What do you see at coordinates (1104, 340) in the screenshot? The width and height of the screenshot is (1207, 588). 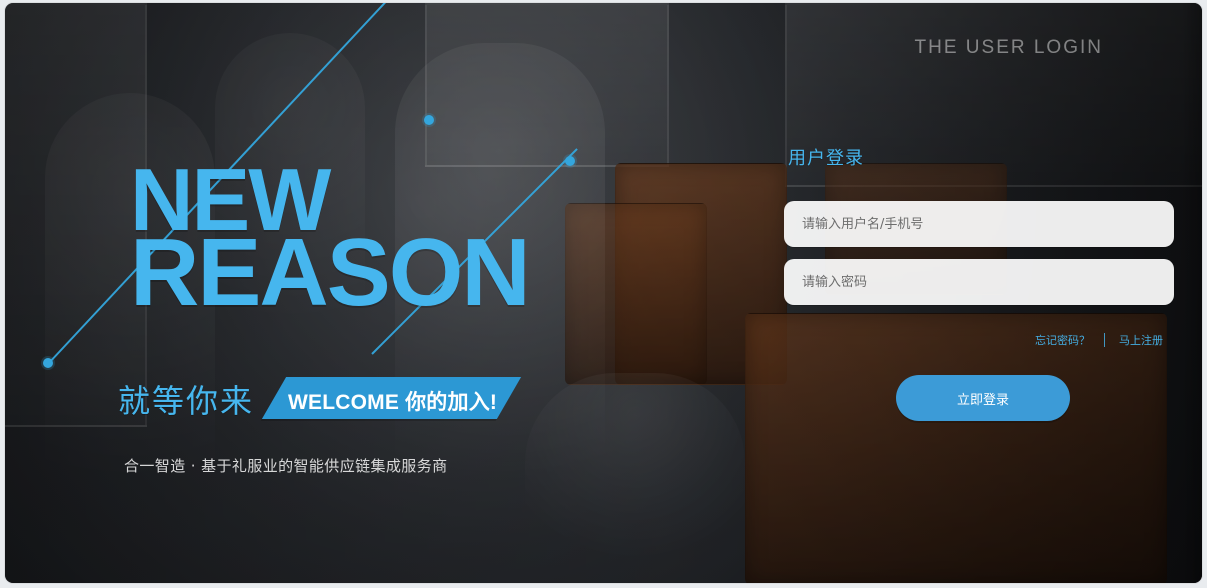 I see `link-separator` at bounding box center [1104, 340].